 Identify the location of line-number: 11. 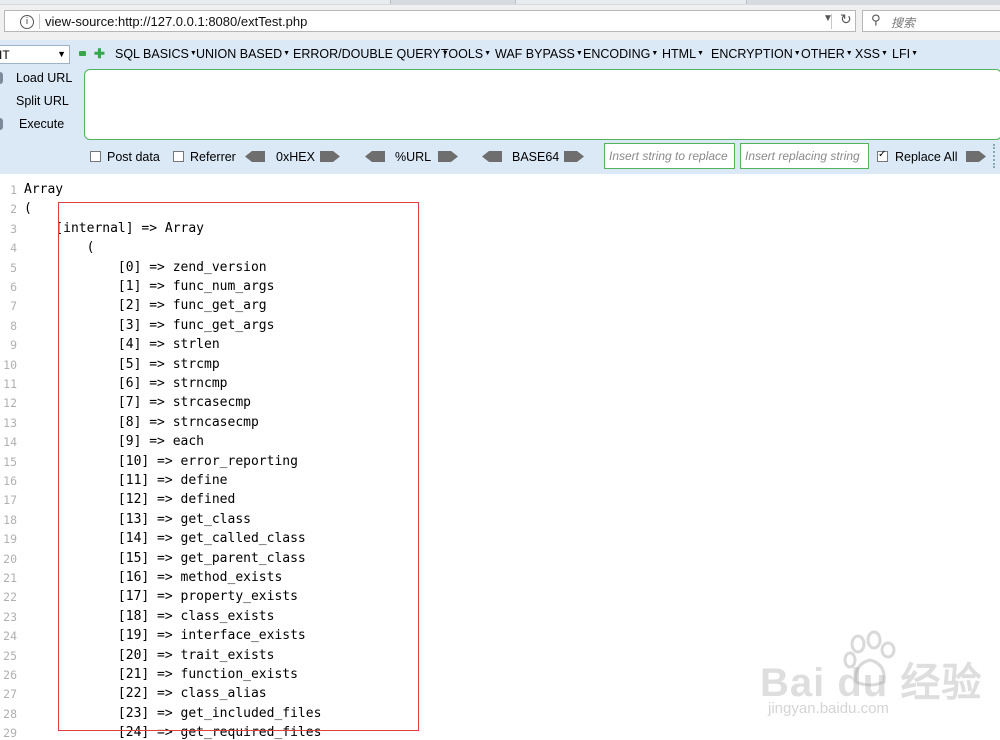
(10, 384).